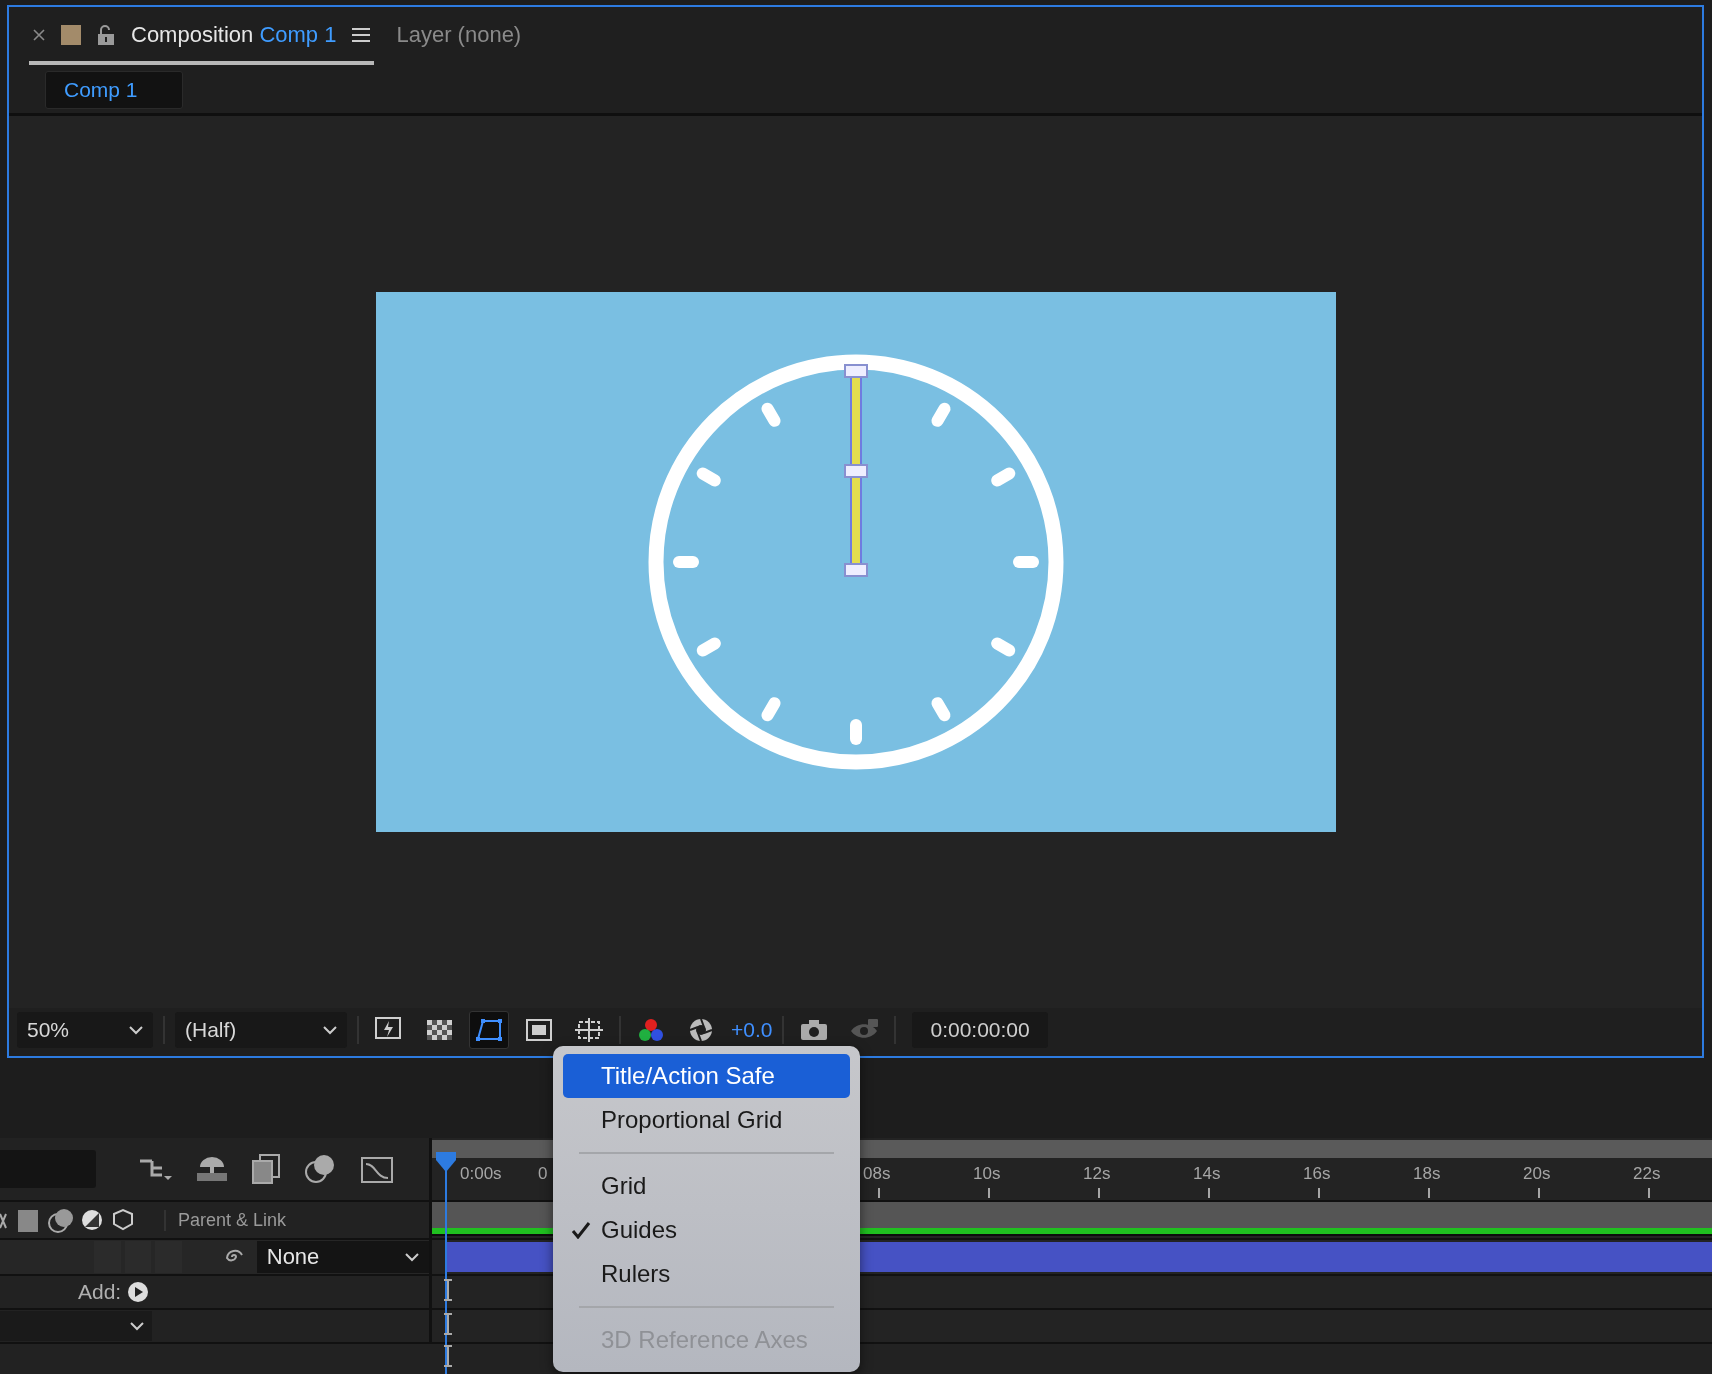 The height and width of the screenshot is (1374, 1712). What do you see at coordinates (752, 1030) in the screenshot?
I see `exposure-value: +0.0` at bounding box center [752, 1030].